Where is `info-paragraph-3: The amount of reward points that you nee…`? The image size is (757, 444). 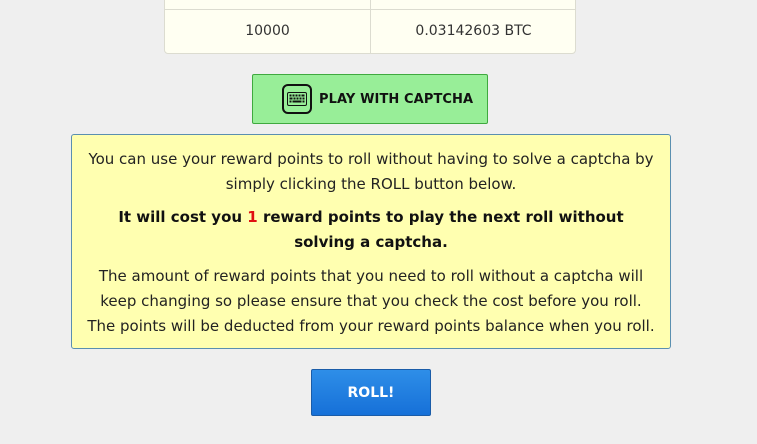
info-paragraph-3: The amount of reward points that you nee… is located at coordinates (371, 301).